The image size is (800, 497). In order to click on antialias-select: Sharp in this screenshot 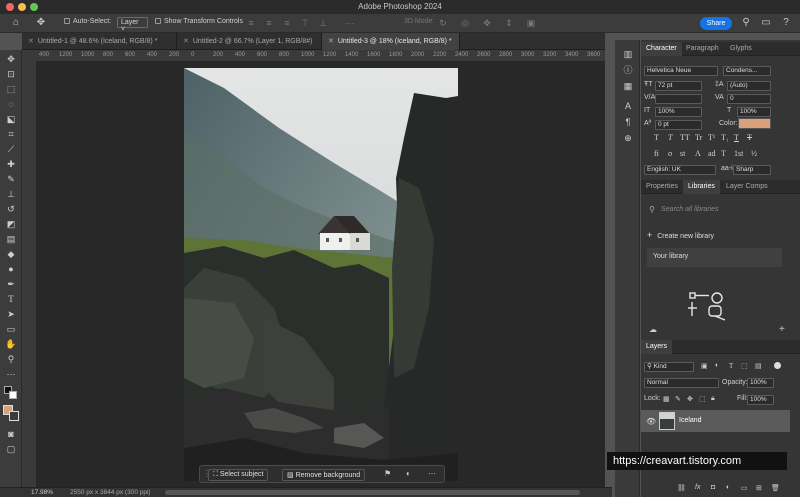, I will do `click(752, 170)`.